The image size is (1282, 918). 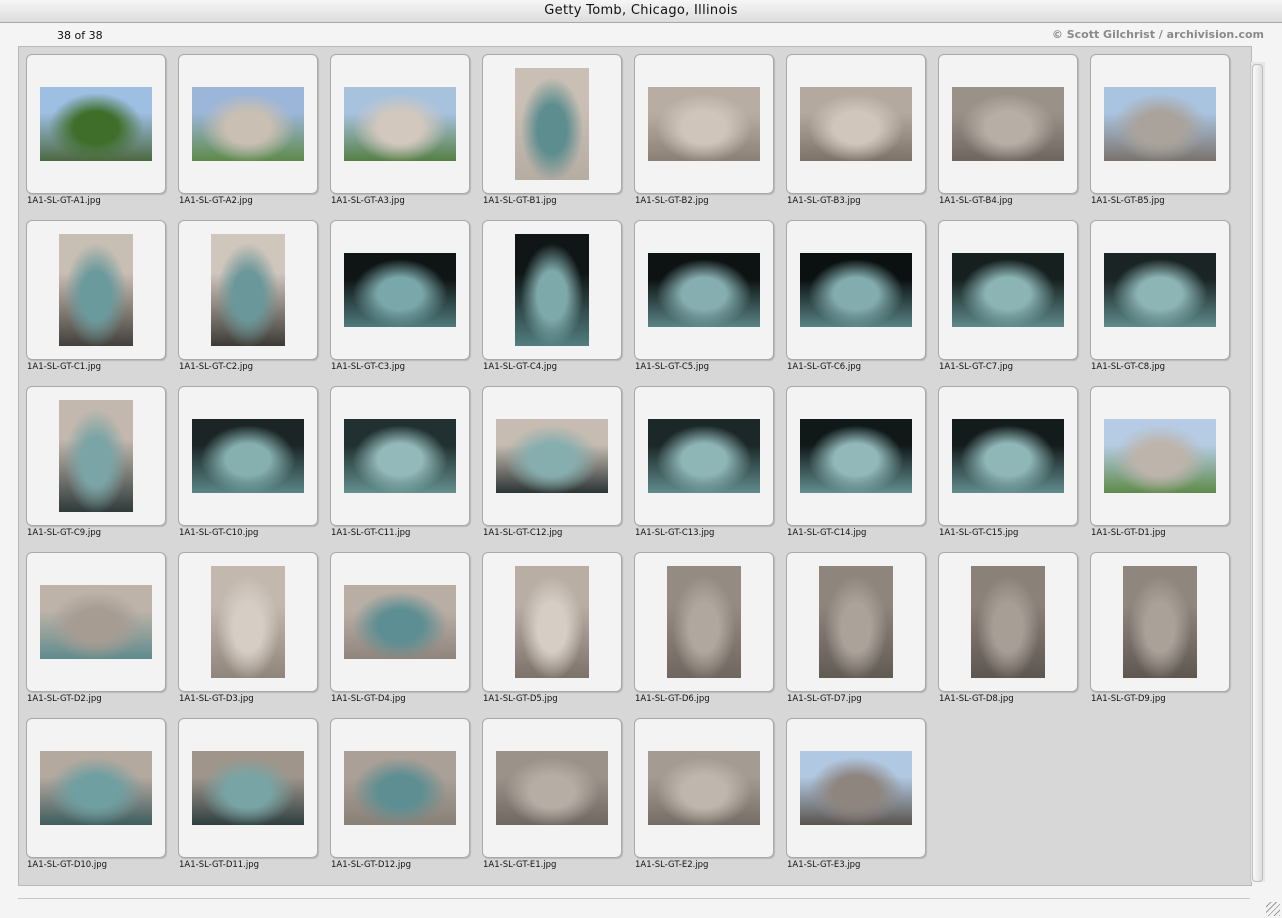 I want to click on thumbnail-item: 1A1-SL-GT-A1.jpg, so click(x=96, y=134).